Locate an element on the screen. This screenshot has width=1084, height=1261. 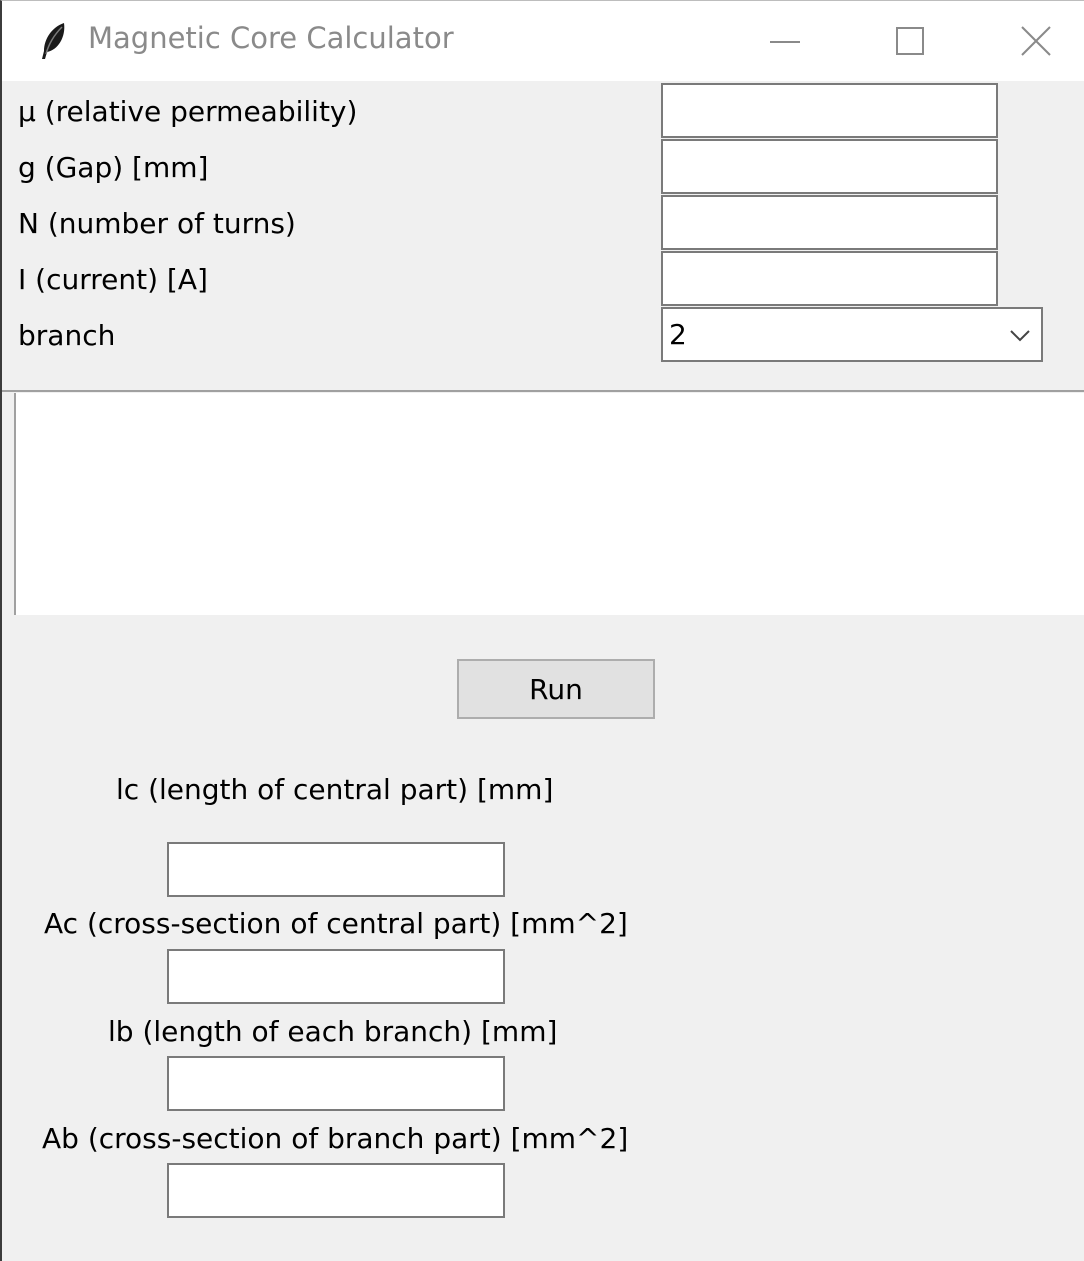
feather-icon is located at coordinates (54, 41).